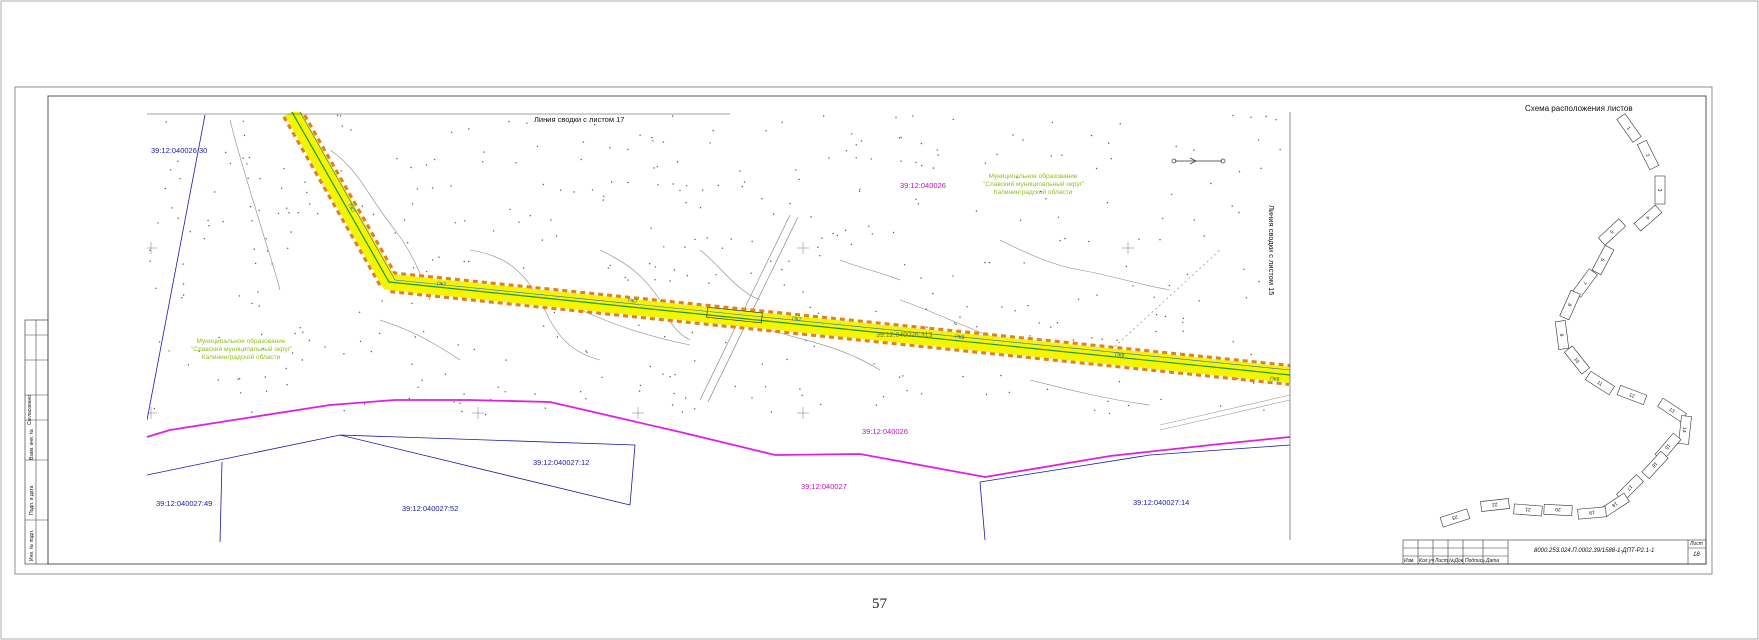 This screenshot has width=1759, height=640. Describe the element at coordinates (923, 185) in the screenshot. I see `parcel-label-2: 39:12:040026` at that location.